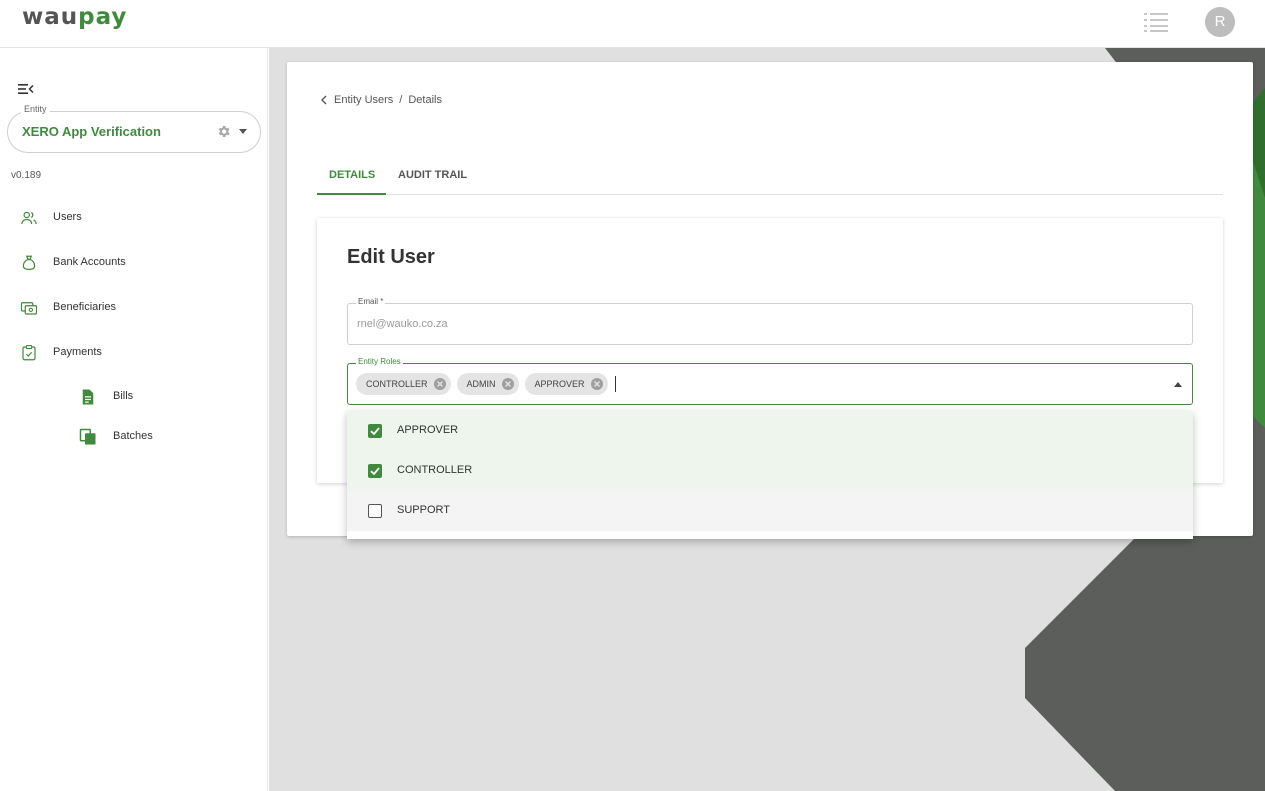 This screenshot has height=791, width=1265. What do you see at coordinates (615, 384) in the screenshot?
I see `text-cursor` at bounding box center [615, 384].